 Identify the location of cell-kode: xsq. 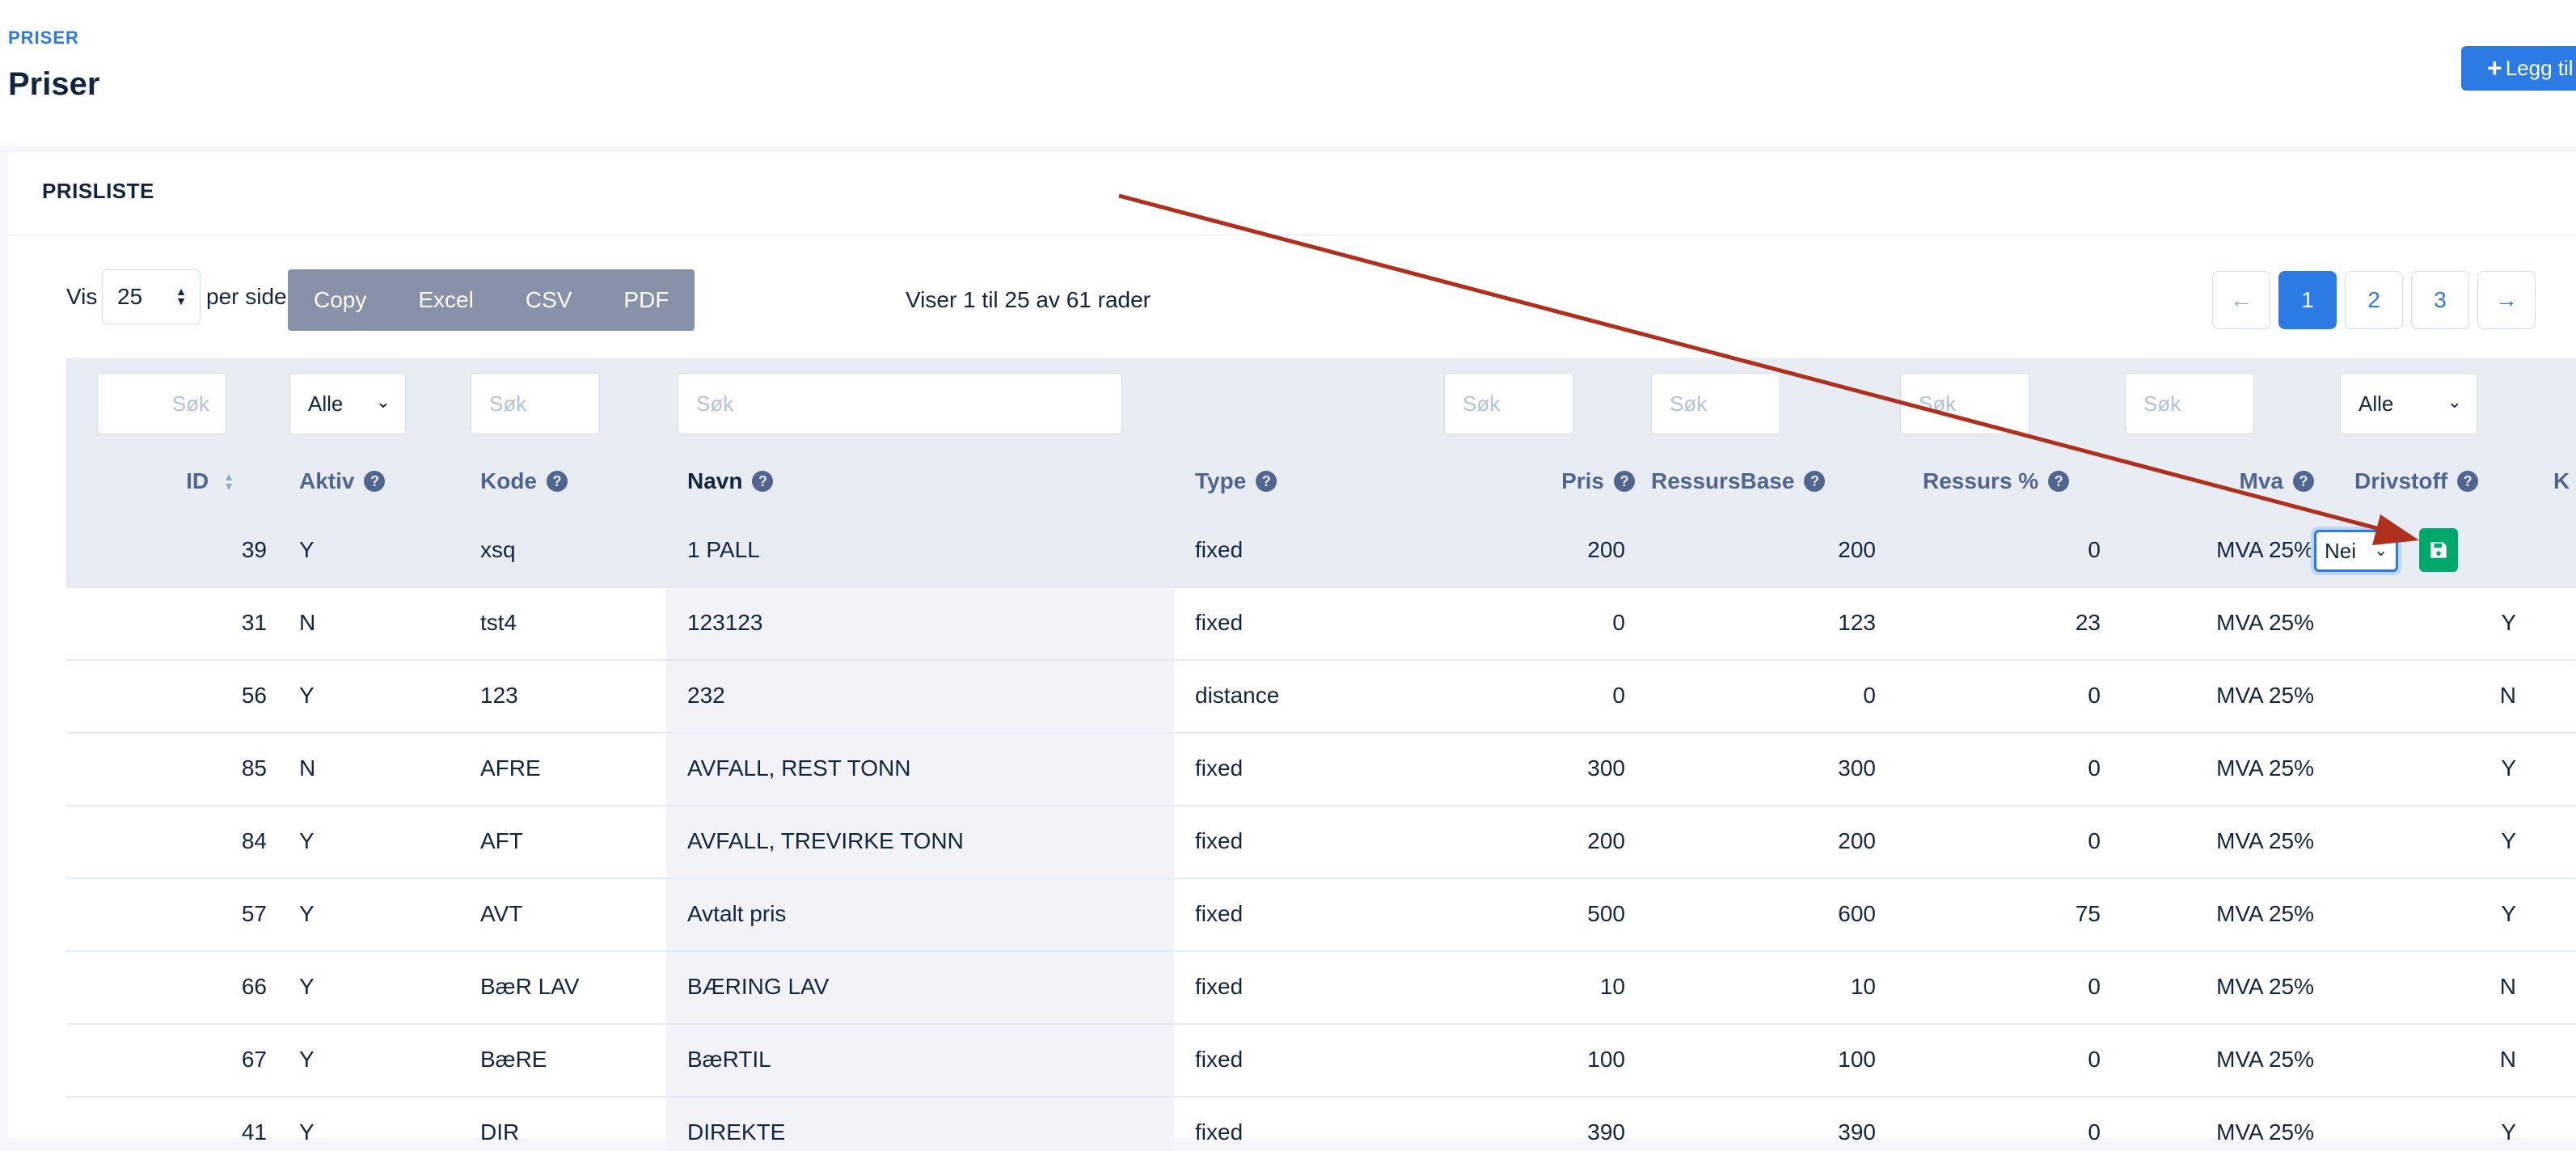
(498, 549).